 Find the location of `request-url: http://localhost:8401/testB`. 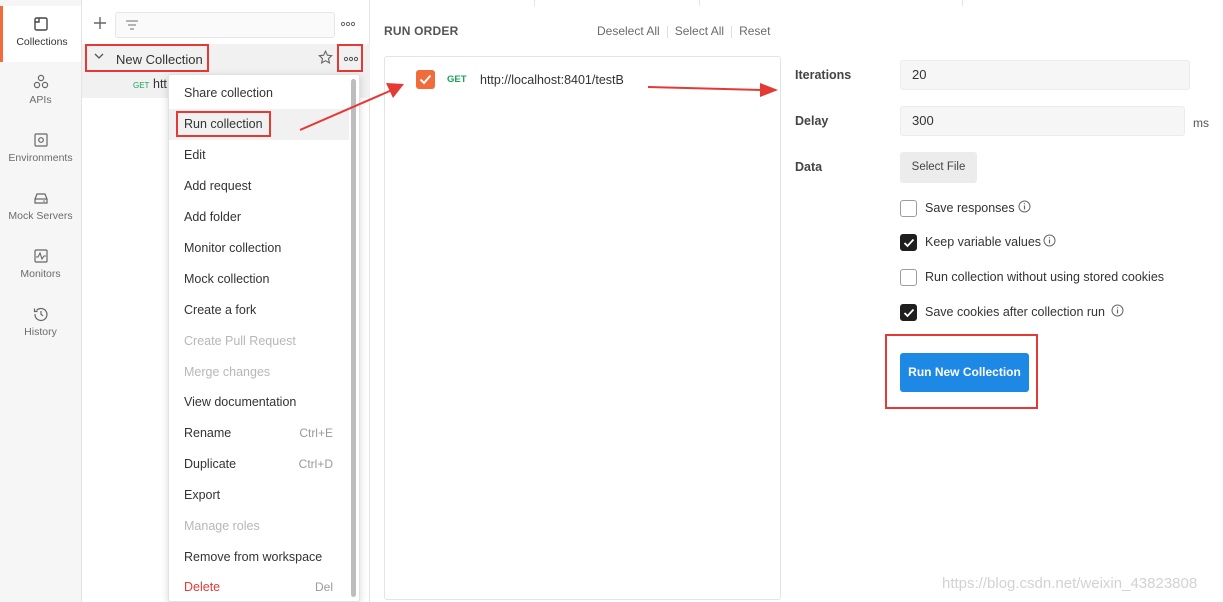

request-url: http://localhost:8401/testB is located at coordinates (552, 80).